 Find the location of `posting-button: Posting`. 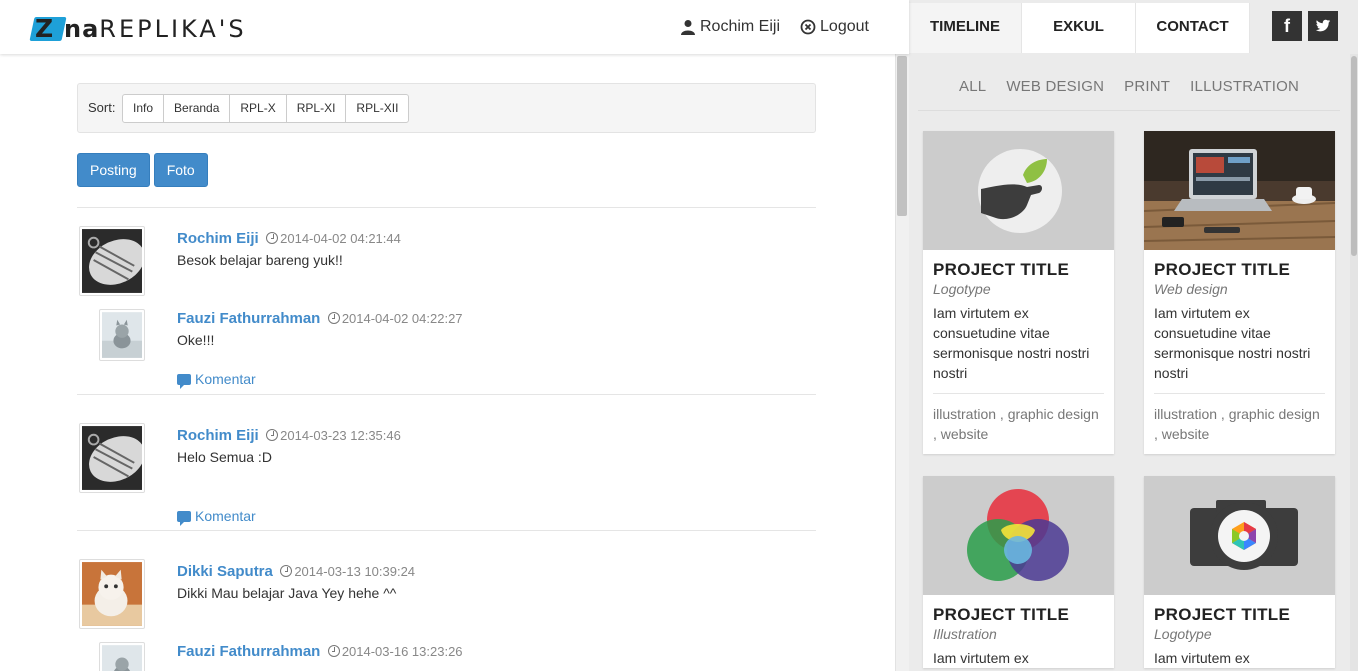

posting-button: Posting is located at coordinates (113, 170).